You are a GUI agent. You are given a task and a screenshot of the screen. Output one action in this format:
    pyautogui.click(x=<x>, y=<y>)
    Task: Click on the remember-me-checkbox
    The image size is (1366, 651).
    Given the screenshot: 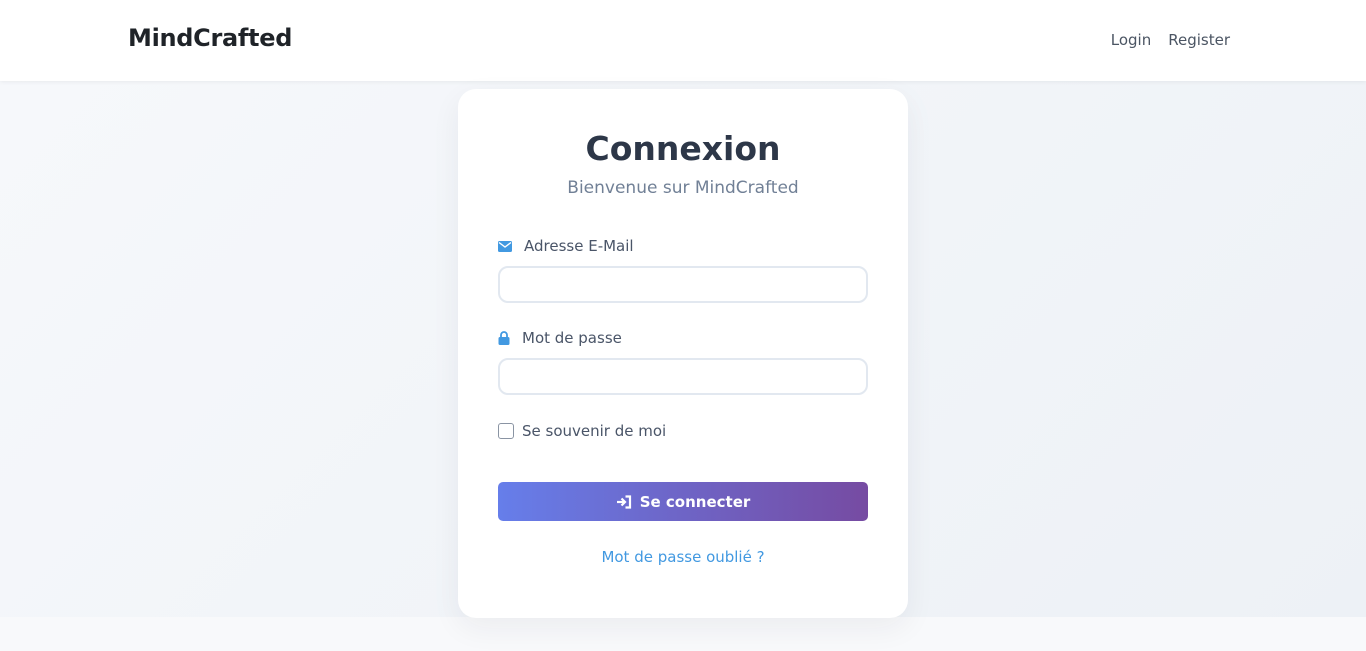 What is the action you would take?
    pyautogui.click(x=506, y=431)
    